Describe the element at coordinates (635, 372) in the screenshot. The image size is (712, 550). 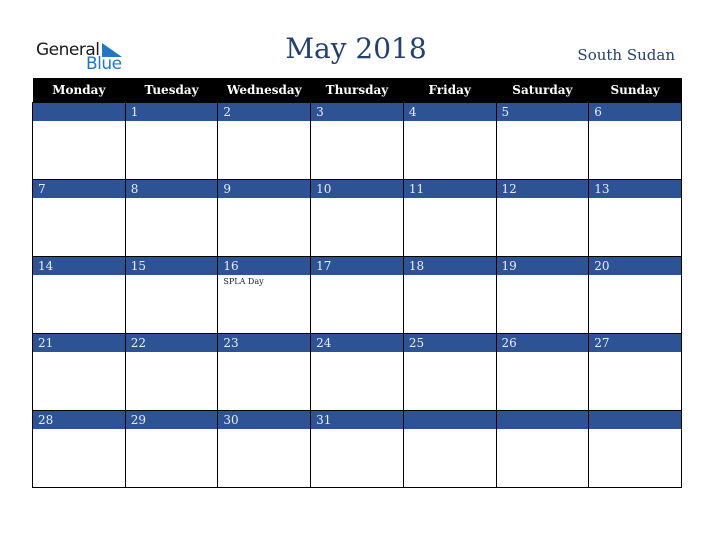
I see `day-cell: 27` at that location.